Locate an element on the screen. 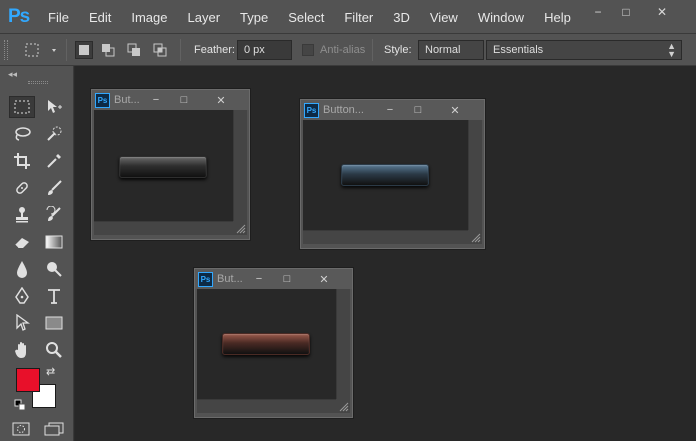  menu-layer: Layer is located at coordinates (204, 17).